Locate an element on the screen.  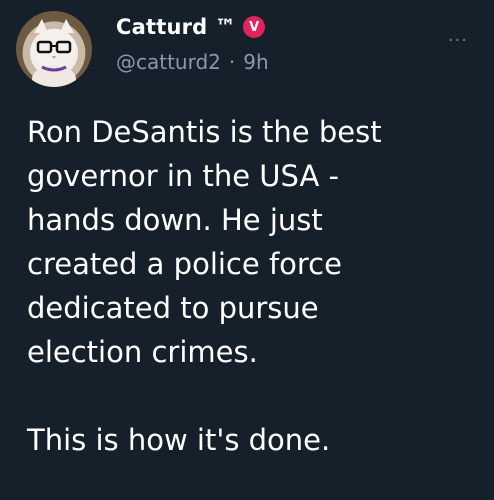
avatar is located at coordinates (54, 49).